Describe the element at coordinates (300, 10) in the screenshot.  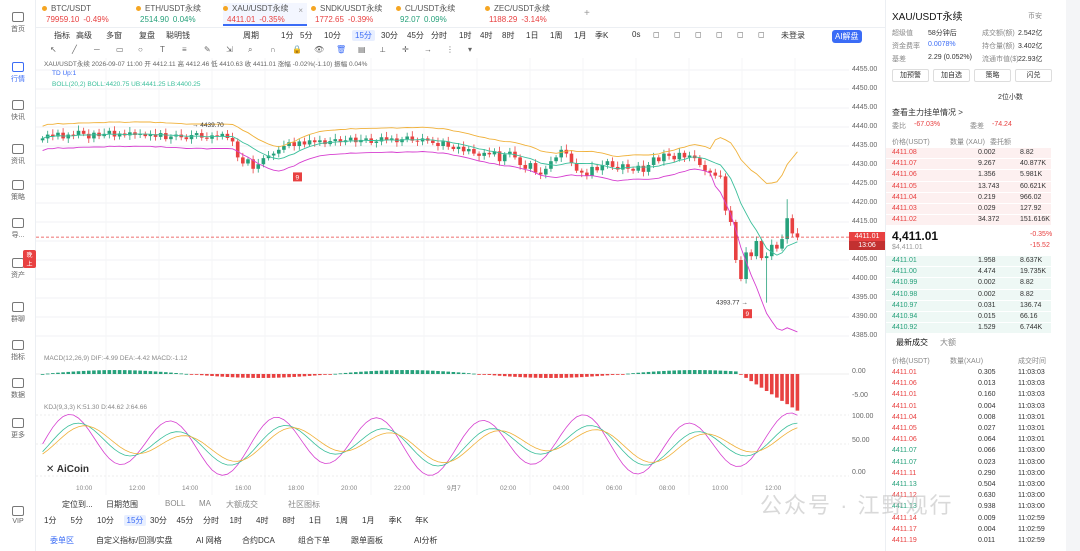
I see `close-tab-icon: ×` at that location.